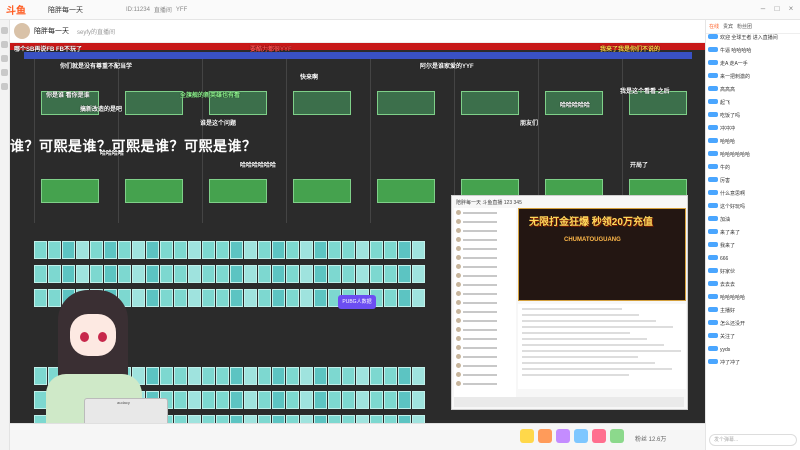  I want to click on chat-message: 我来了, so click(753, 248).